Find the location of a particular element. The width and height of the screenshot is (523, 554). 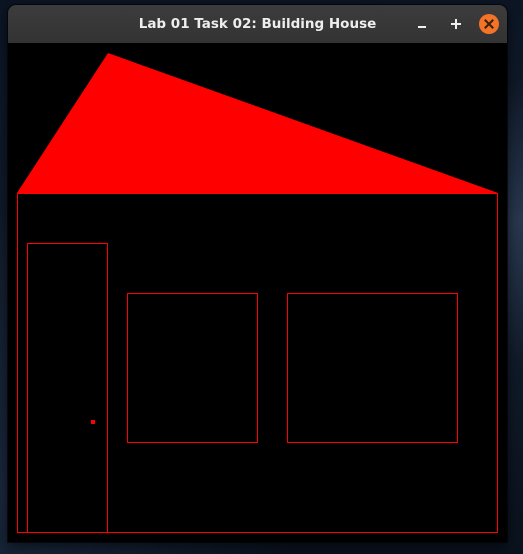

window-title: Lab 01 Task 02: Building House is located at coordinates (257, 24).